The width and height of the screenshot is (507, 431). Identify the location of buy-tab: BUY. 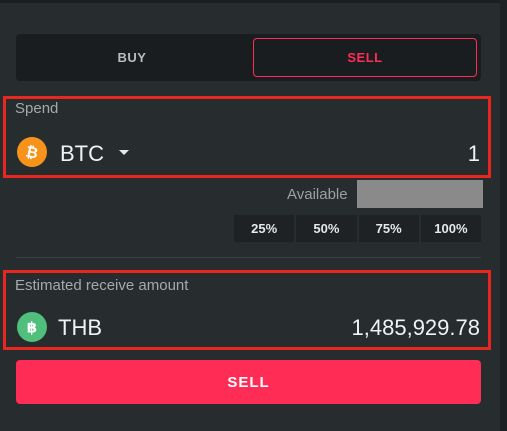
(132, 57).